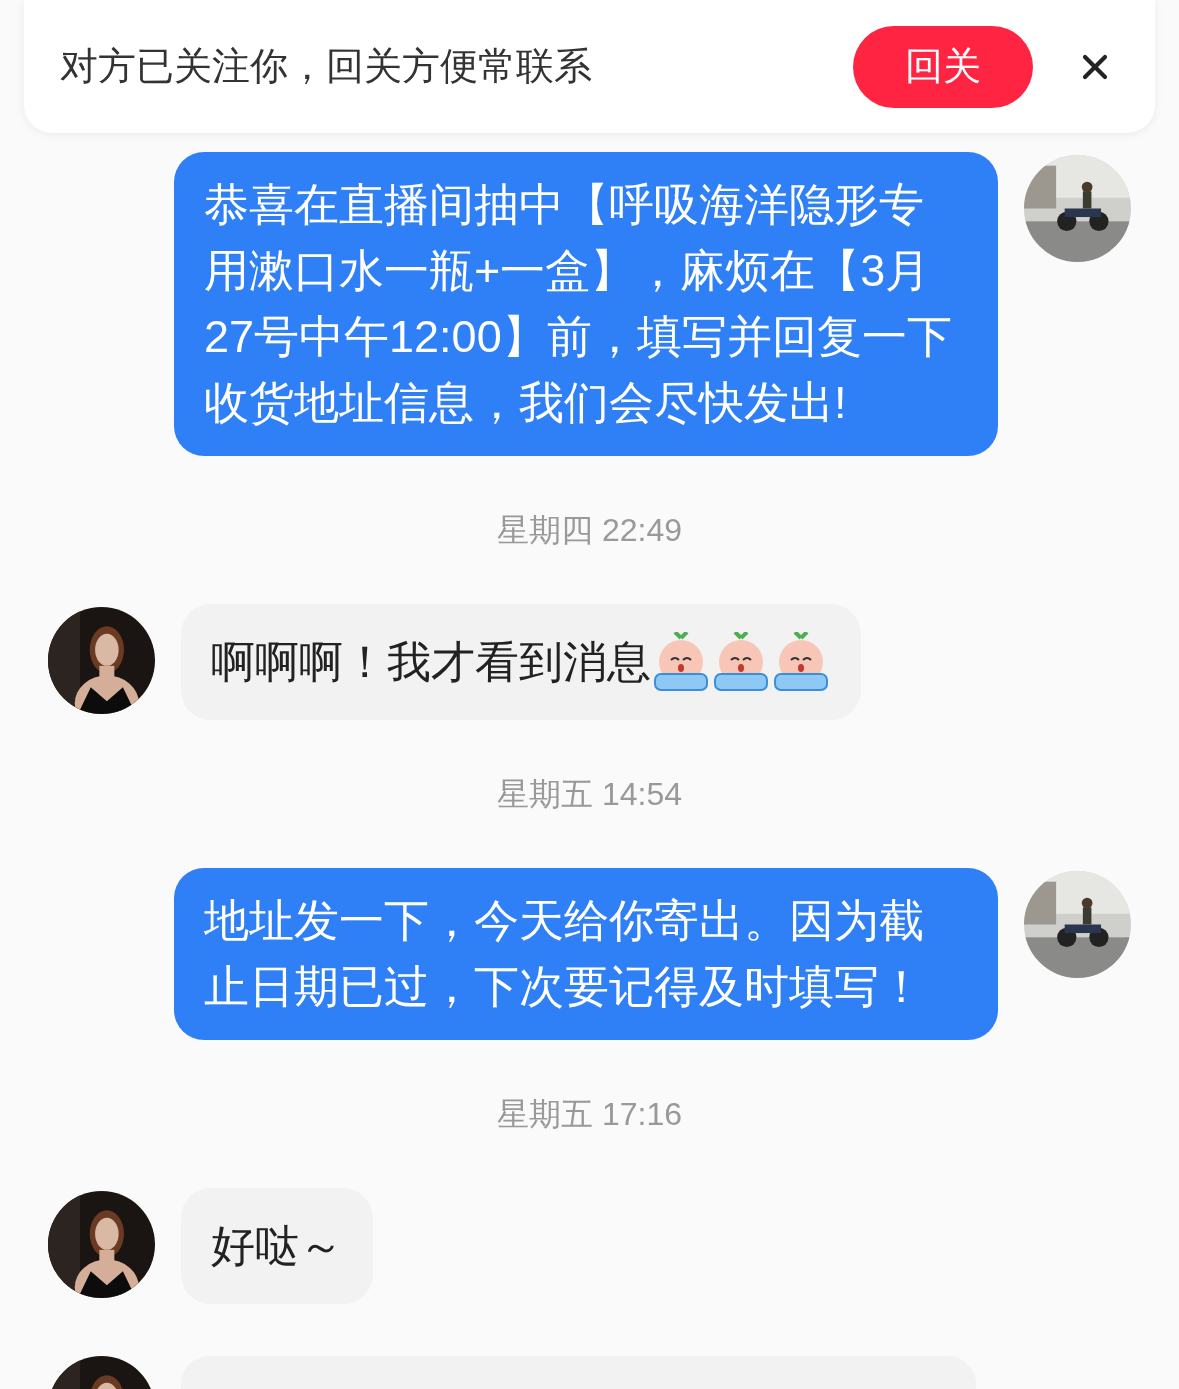 This screenshot has width=1179, height=1389. Describe the element at coordinates (589, 1114) in the screenshot. I see `timestamp: 星期五 17:16` at that location.